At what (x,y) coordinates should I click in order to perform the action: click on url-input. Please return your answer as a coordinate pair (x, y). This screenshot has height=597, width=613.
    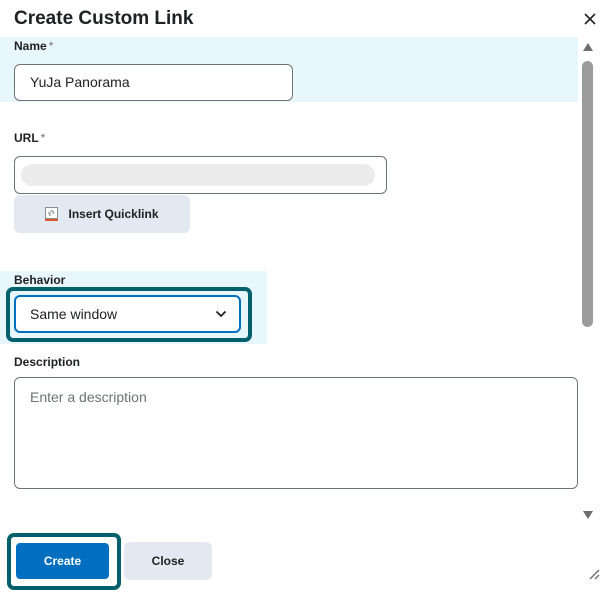
    Looking at the image, I should click on (200, 175).